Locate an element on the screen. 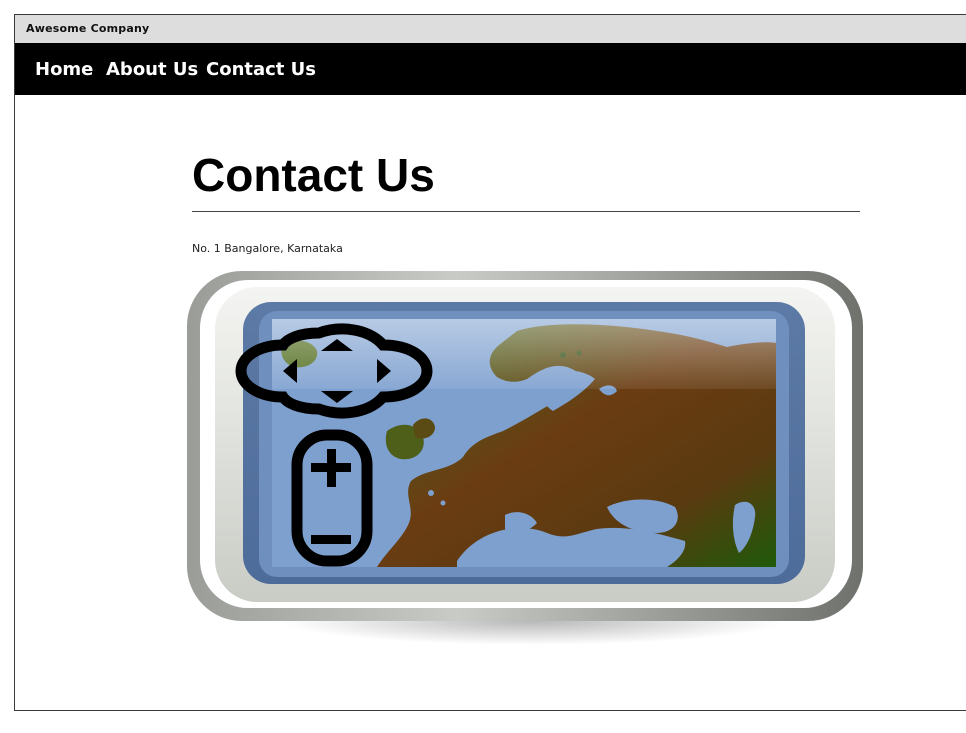 The width and height of the screenshot is (966, 733). app-title: Awesome Company is located at coordinates (88, 28).